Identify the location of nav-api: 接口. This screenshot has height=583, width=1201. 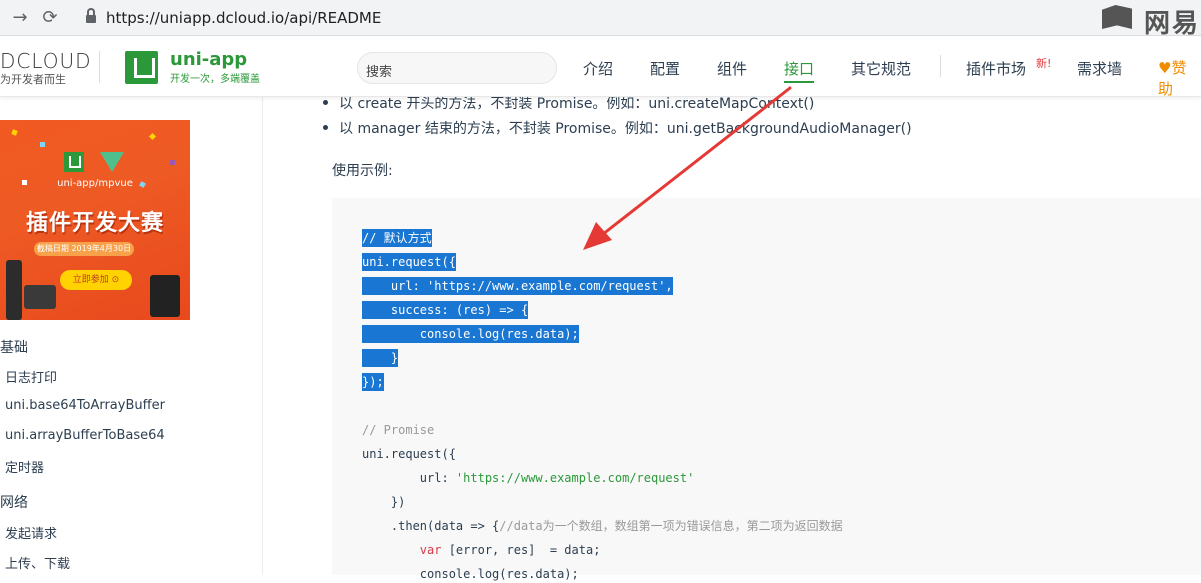
(799, 70).